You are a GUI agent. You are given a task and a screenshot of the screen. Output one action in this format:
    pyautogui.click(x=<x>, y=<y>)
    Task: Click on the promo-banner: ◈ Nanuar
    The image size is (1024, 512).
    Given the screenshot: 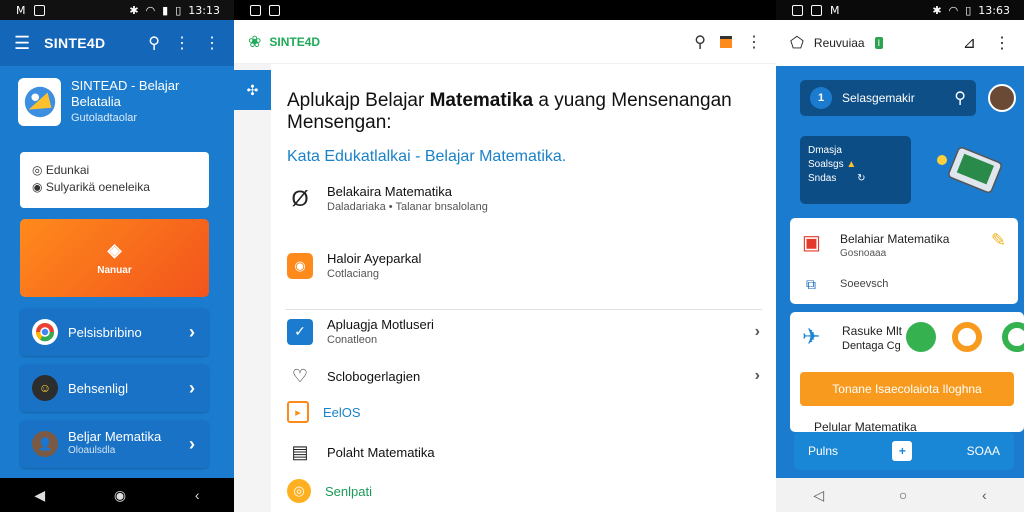 What is the action you would take?
    pyautogui.click(x=114, y=258)
    